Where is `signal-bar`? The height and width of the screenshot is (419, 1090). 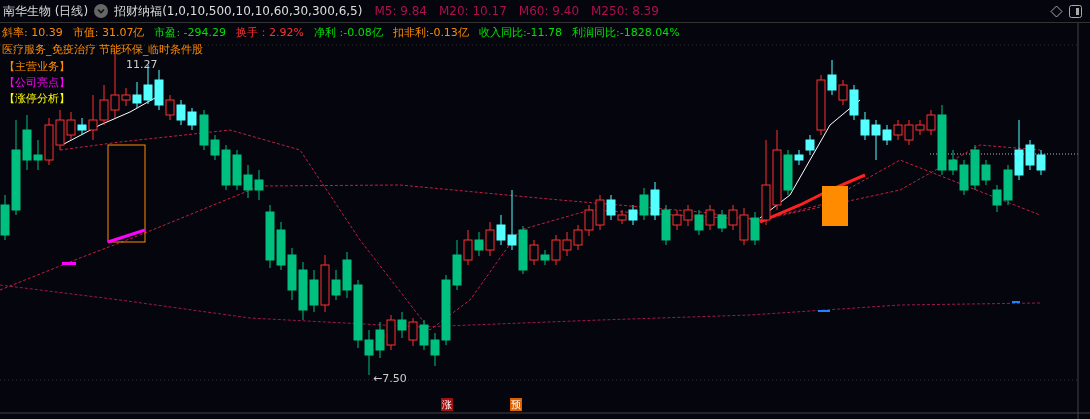 signal-bar is located at coordinates (835, 206).